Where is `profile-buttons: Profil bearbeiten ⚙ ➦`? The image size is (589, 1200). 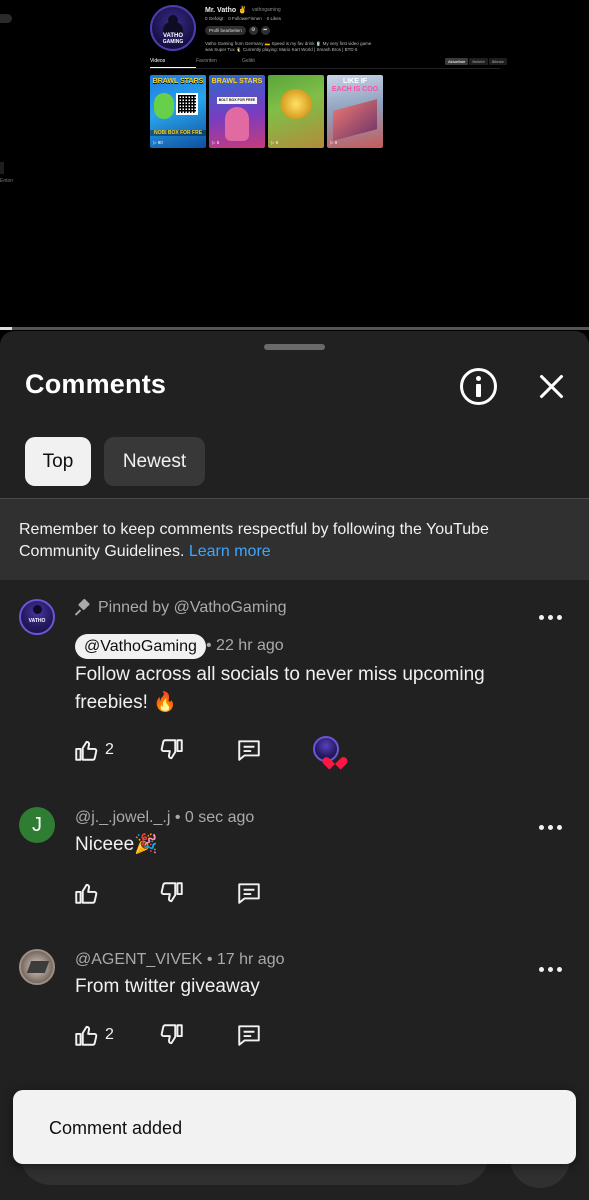
profile-buttons: Profil bearbeiten ⚙ ➦ is located at coordinates (237, 30).